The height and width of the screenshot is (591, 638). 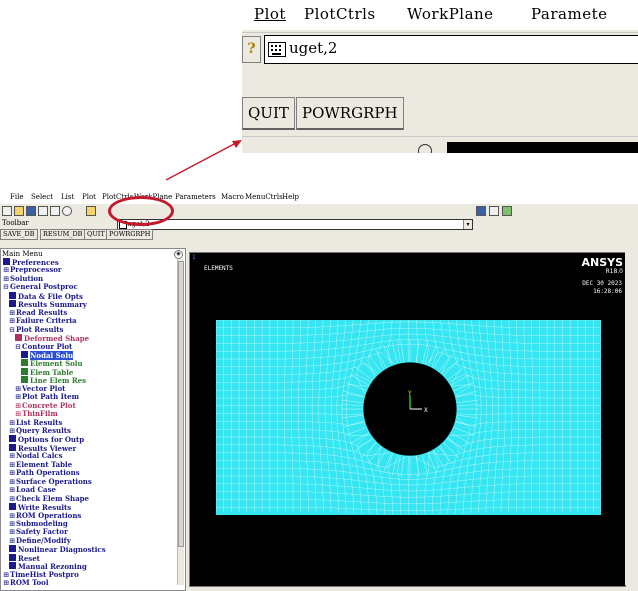 I want to click on main-menu-item-label: Query Results, so click(x=43, y=430).